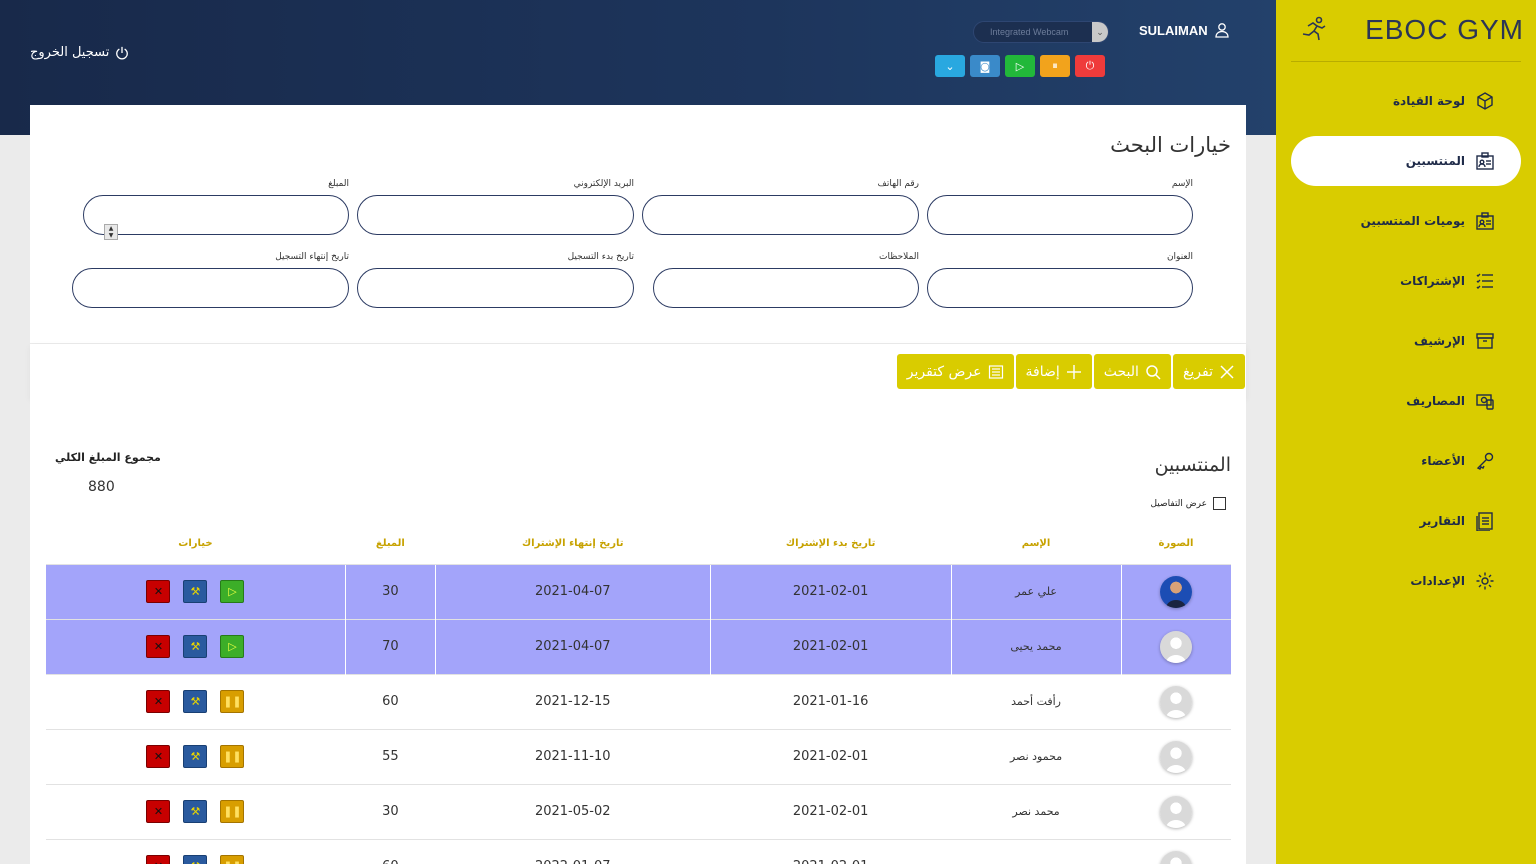 This screenshot has width=1536, height=864. What do you see at coordinates (638, 756) in the screenshot?
I see `table-row: ✕ ⚒ ❚❚ 55 2021-11-10 2021-02-01 محمود نصر` at bounding box center [638, 756].